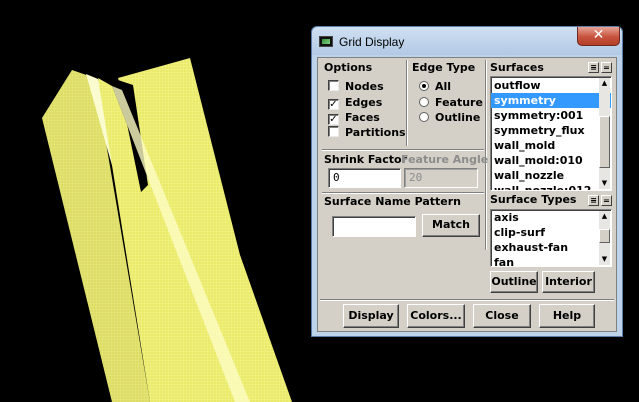  Describe the element at coordinates (424, 117) in the screenshot. I see `outline-radio-icon` at that location.